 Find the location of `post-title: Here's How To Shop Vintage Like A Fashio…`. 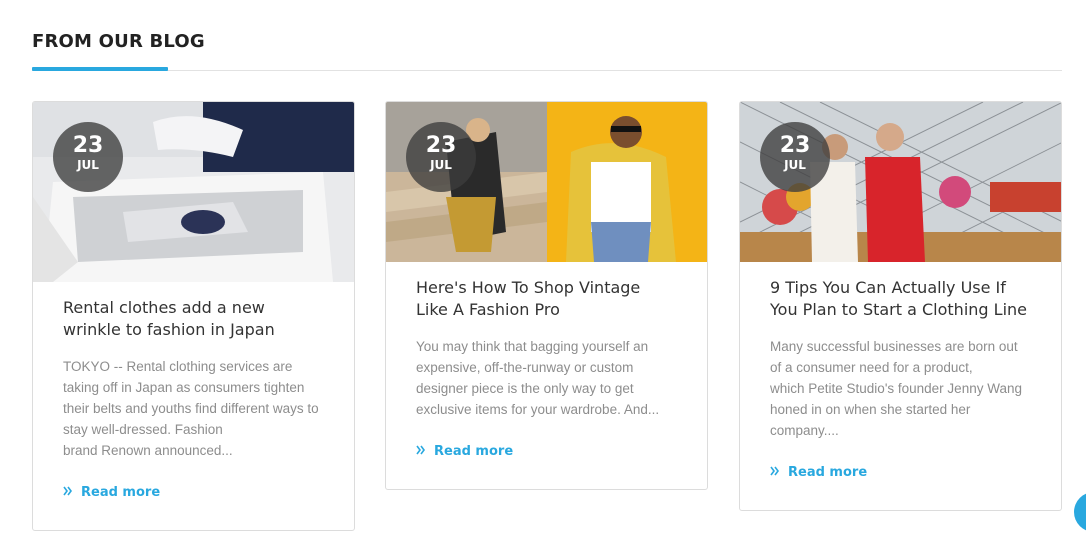

post-title: Here's How To Shop Vintage Like A Fashio… is located at coordinates (546, 299).